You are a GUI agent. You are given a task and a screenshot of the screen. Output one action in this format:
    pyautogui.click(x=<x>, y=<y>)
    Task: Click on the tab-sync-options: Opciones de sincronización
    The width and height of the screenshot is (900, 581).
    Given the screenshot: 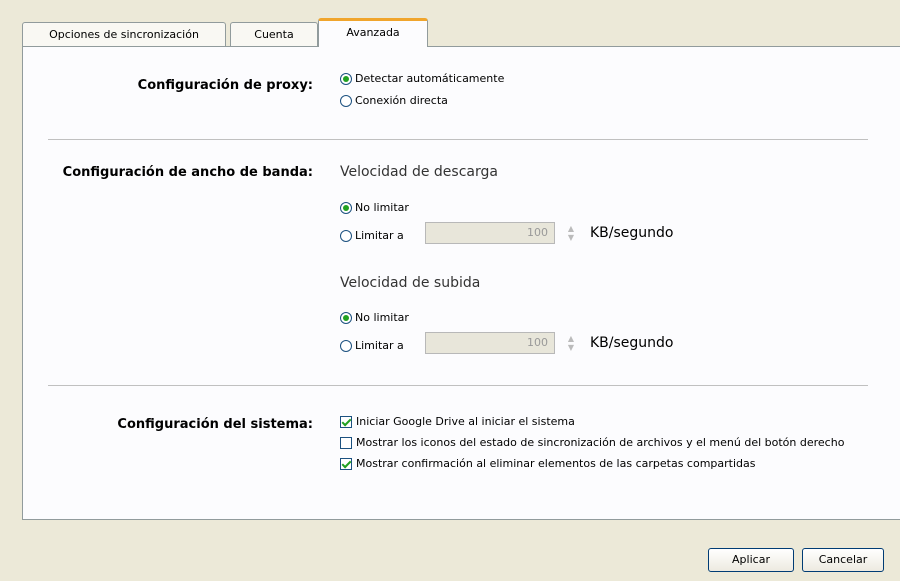 What is the action you would take?
    pyautogui.click(x=124, y=34)
    